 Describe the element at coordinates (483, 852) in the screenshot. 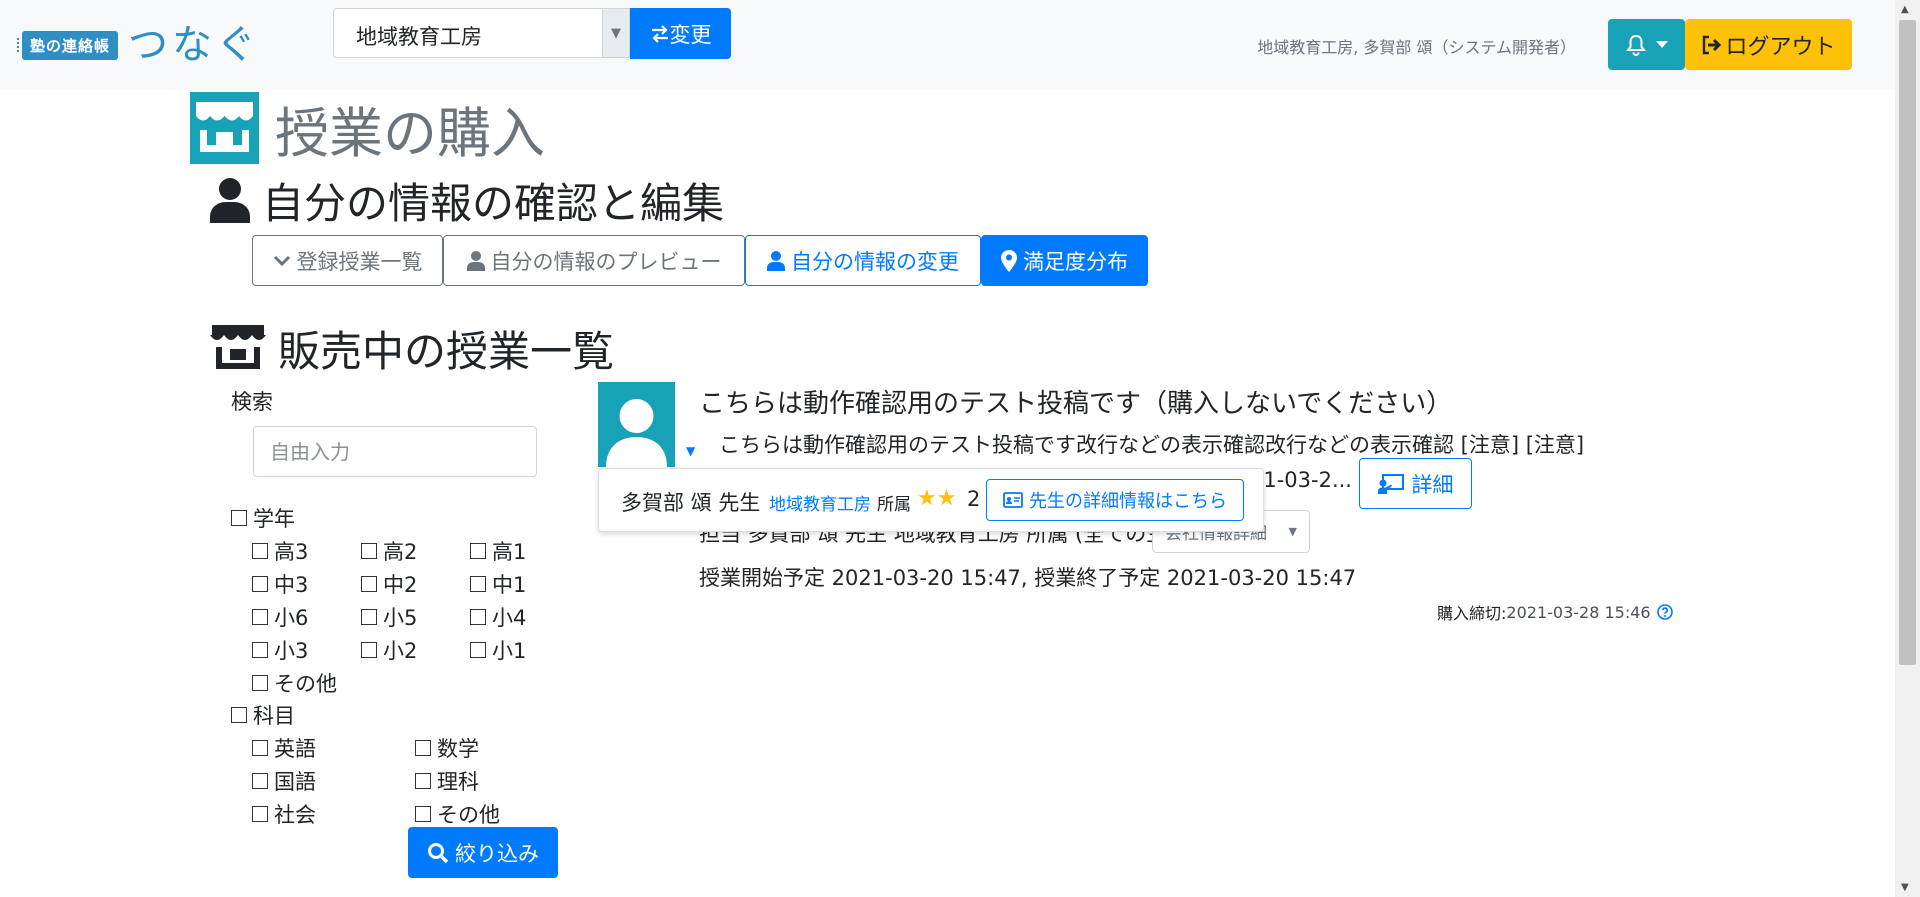

I see `filter-button: 絞り込み` at that location.